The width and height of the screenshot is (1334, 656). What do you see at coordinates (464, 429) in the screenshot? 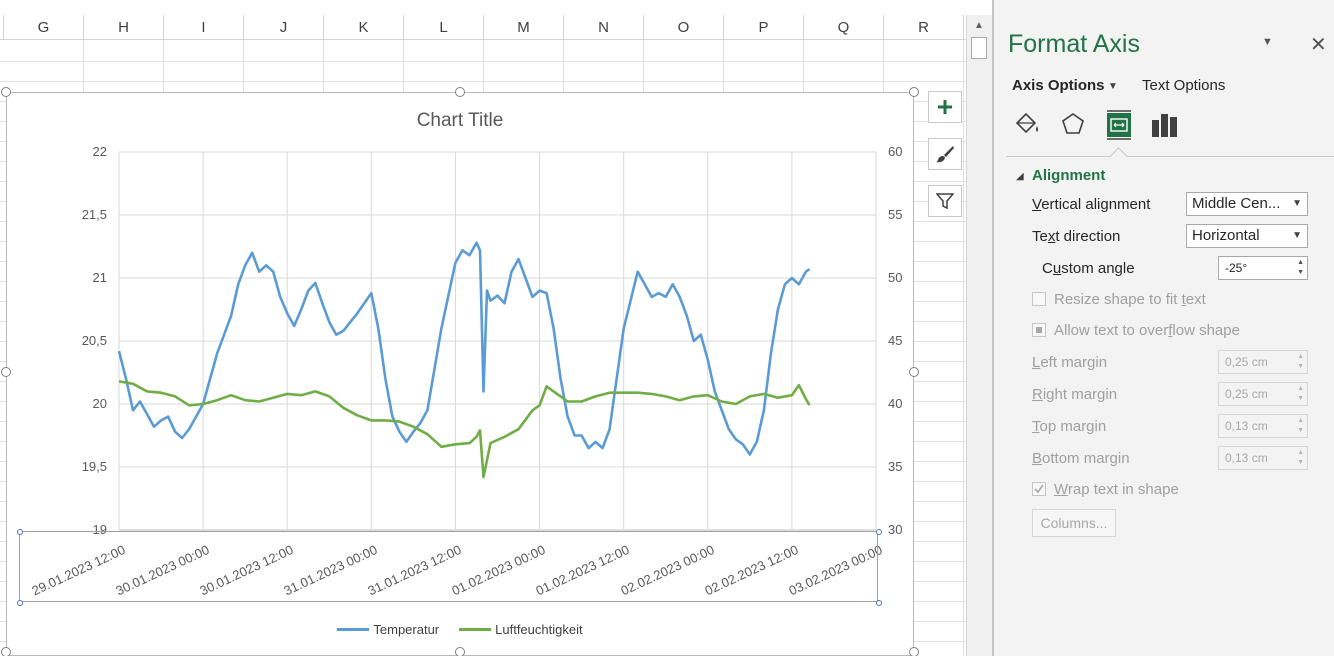
I see `series-line-luftfeuchtigkeit` at bounding box center [464, 429].